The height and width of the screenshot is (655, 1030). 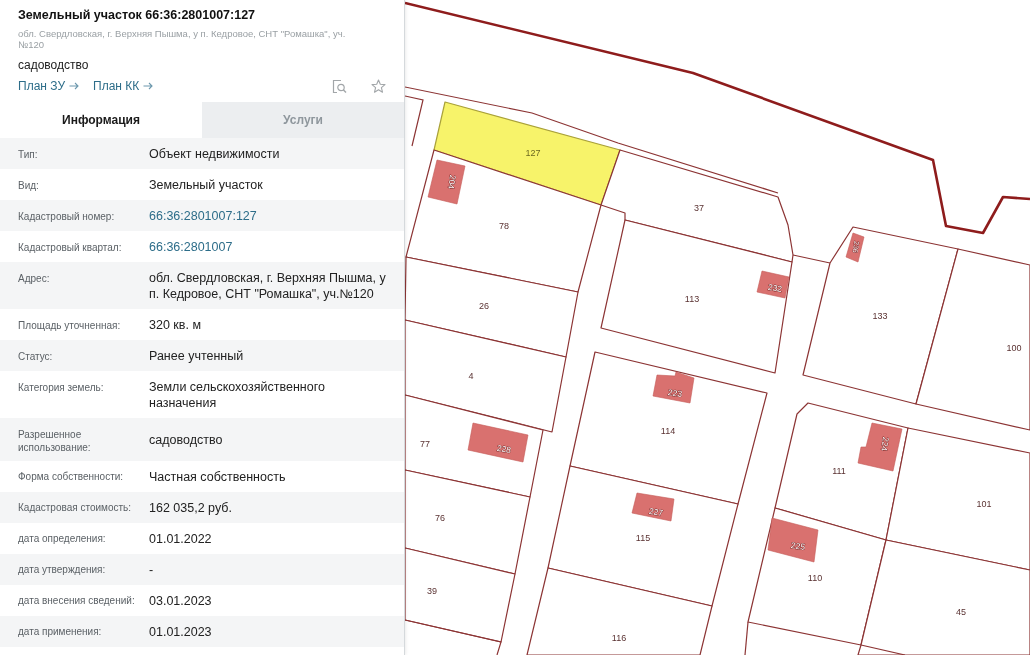 What do you see at coordinates (675, 393) in the screenshot?
I see `building-number: 223` at bounding box center [675, 393].